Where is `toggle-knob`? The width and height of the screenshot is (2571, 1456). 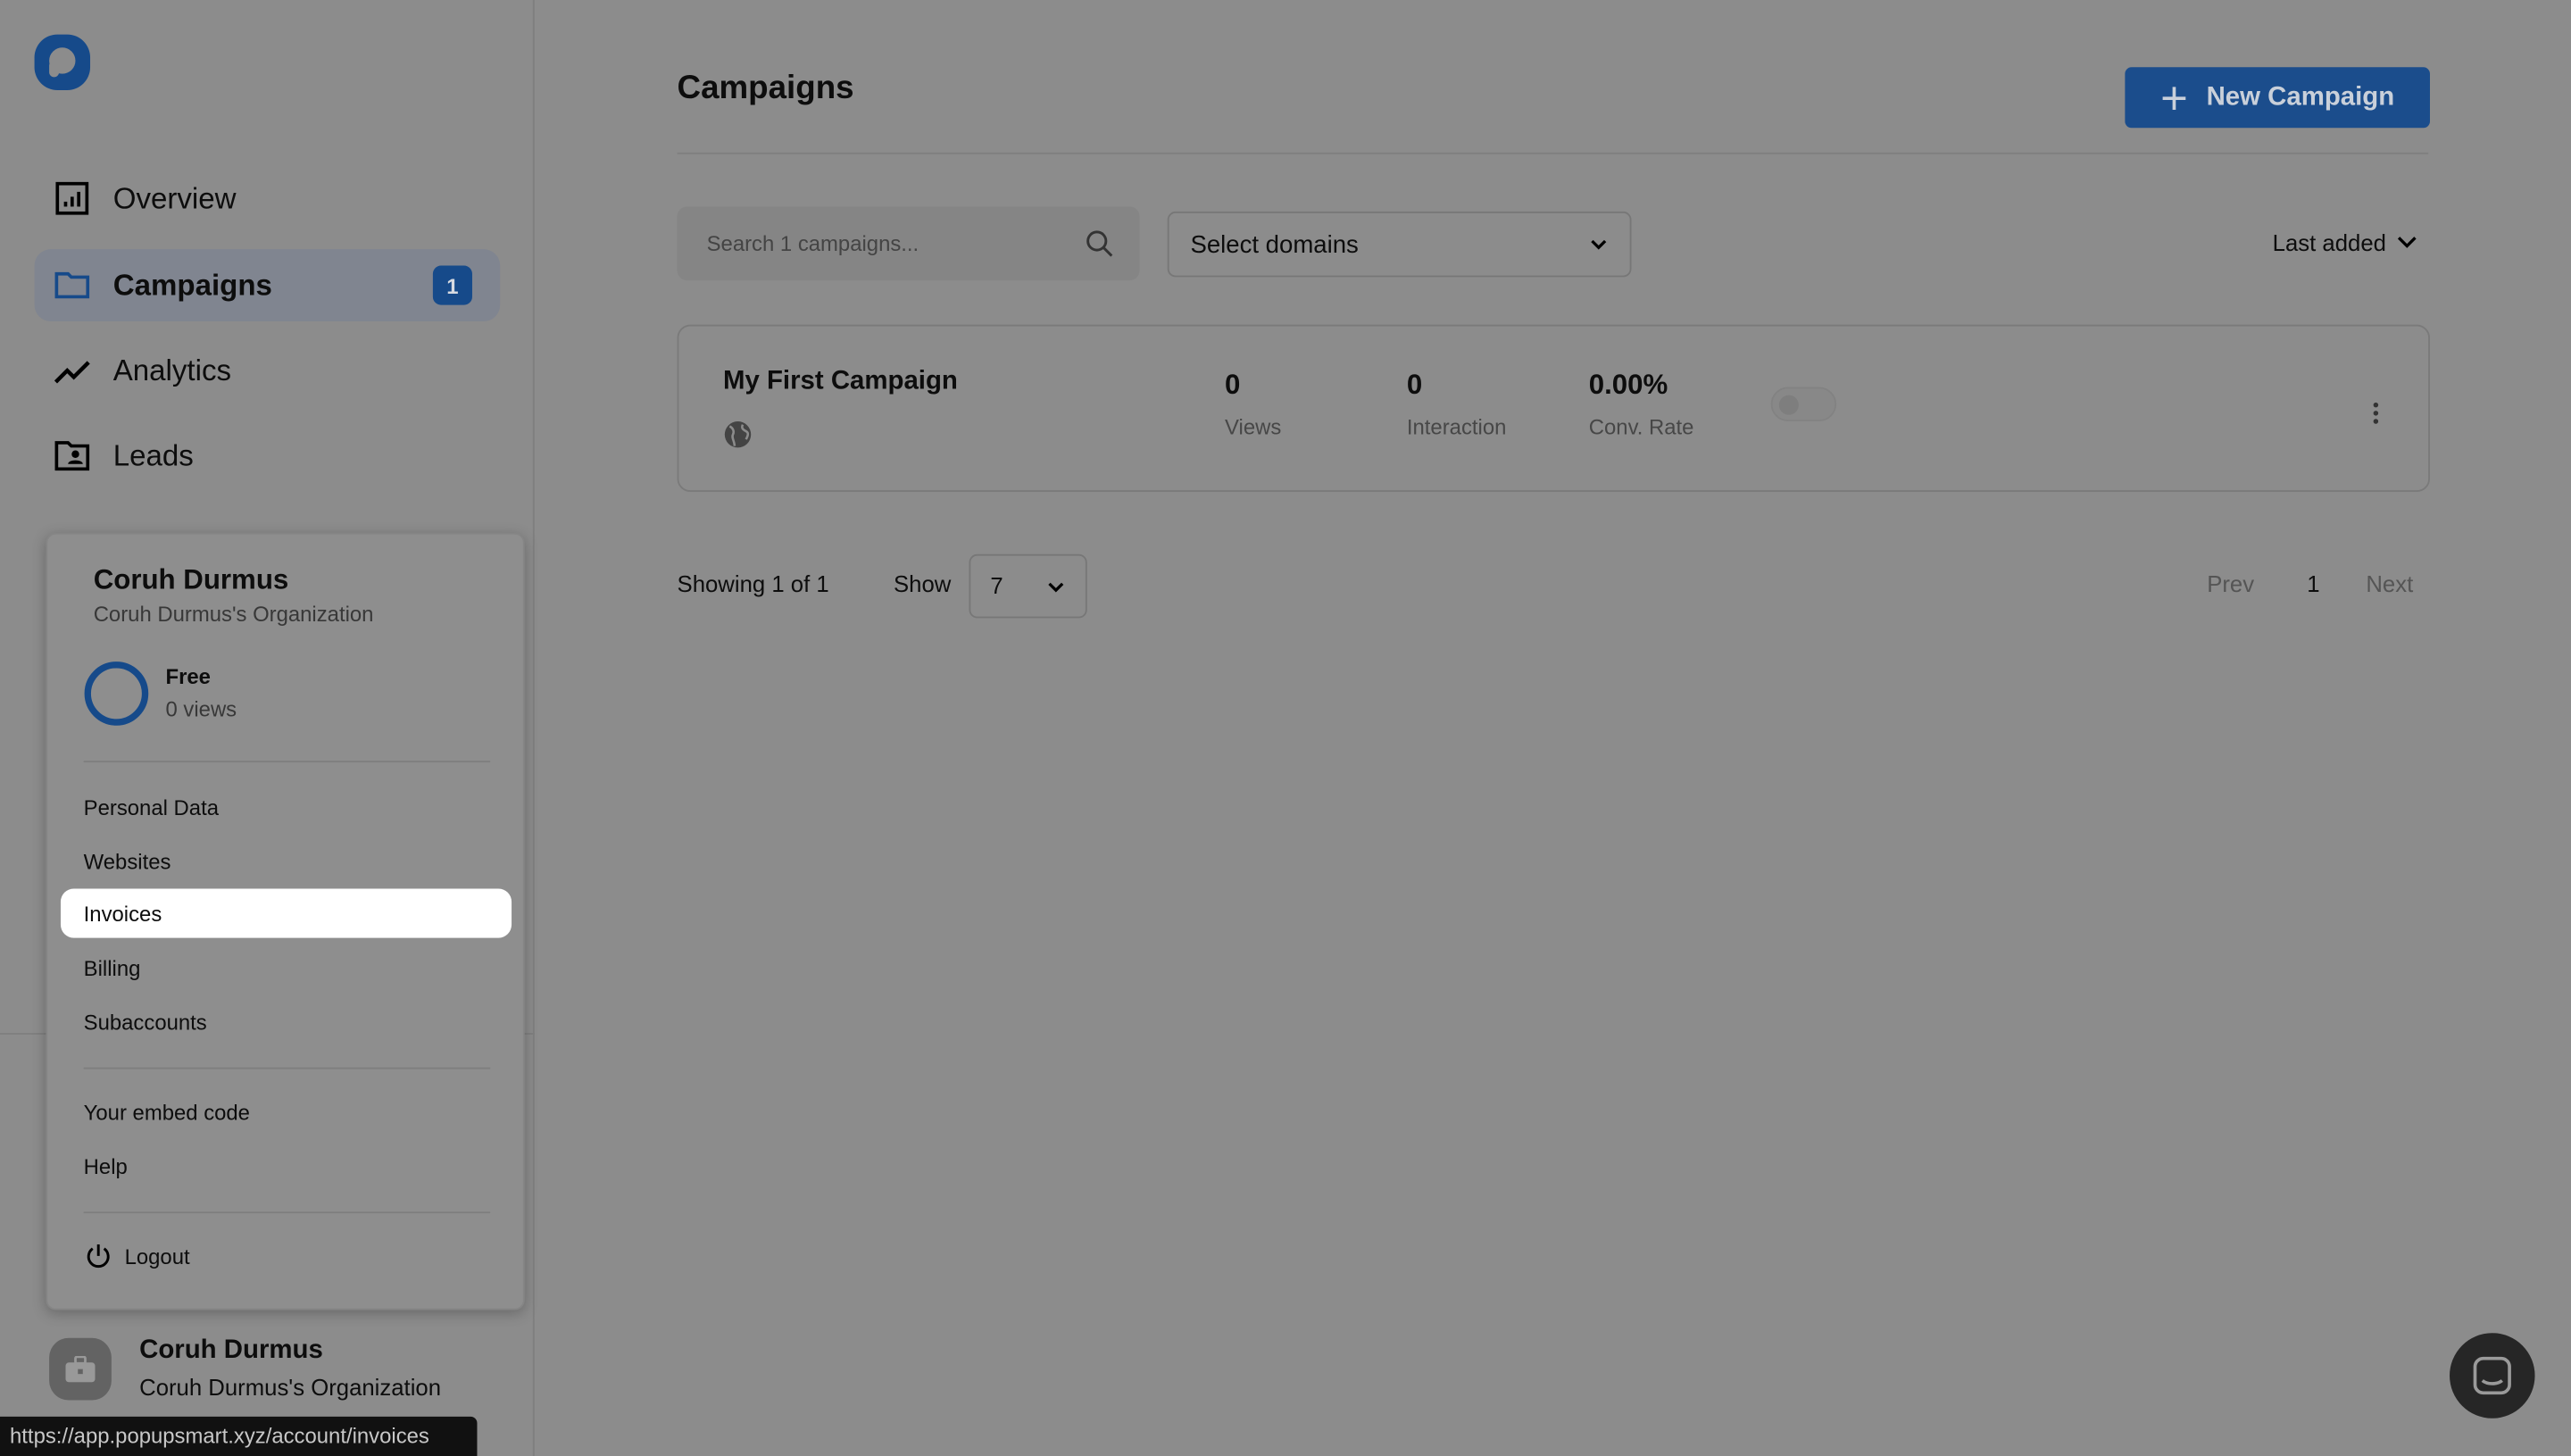 toggle-knob is located at coordinates (1788, 405).